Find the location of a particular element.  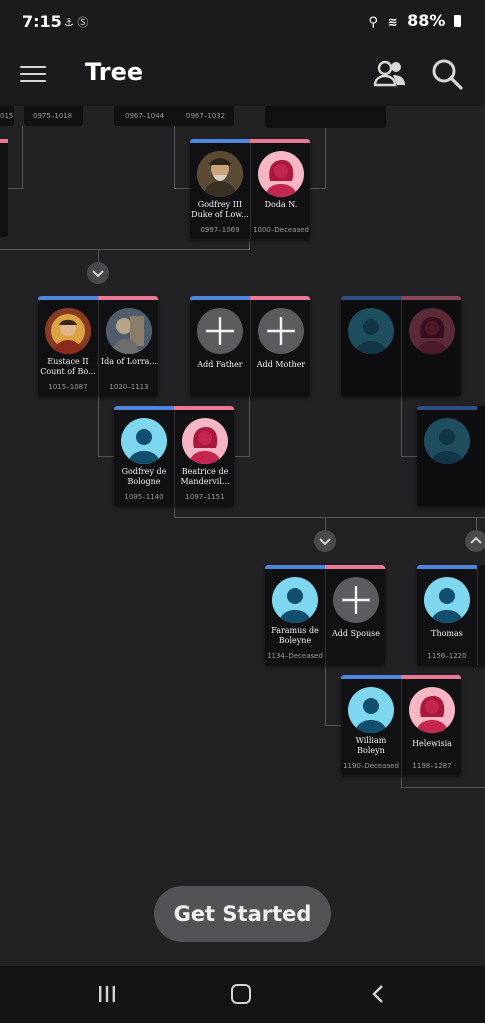

page-title: Tree is located at coordinates (114, 72).